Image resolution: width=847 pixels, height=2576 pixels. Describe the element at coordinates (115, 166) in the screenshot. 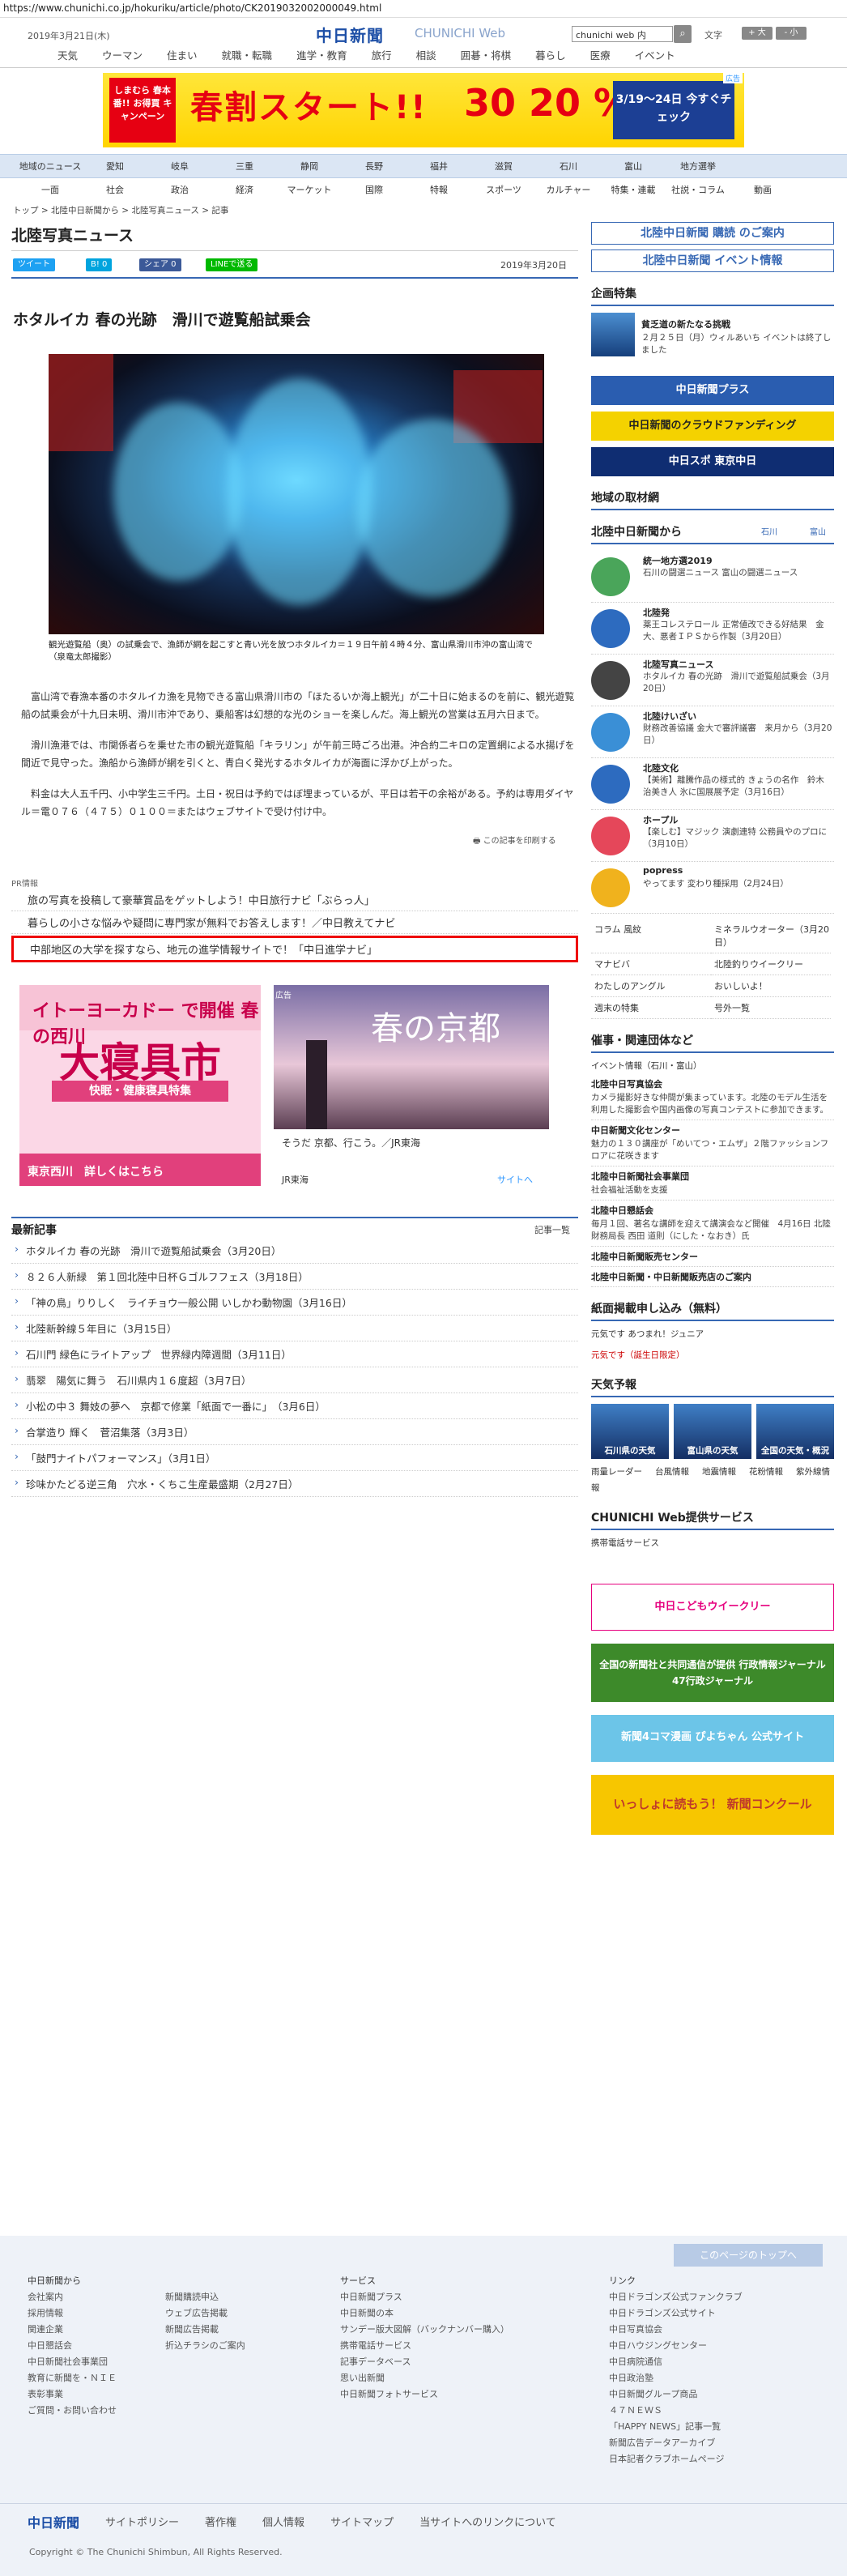

I see `section-nav-region: 愛知` at that location.